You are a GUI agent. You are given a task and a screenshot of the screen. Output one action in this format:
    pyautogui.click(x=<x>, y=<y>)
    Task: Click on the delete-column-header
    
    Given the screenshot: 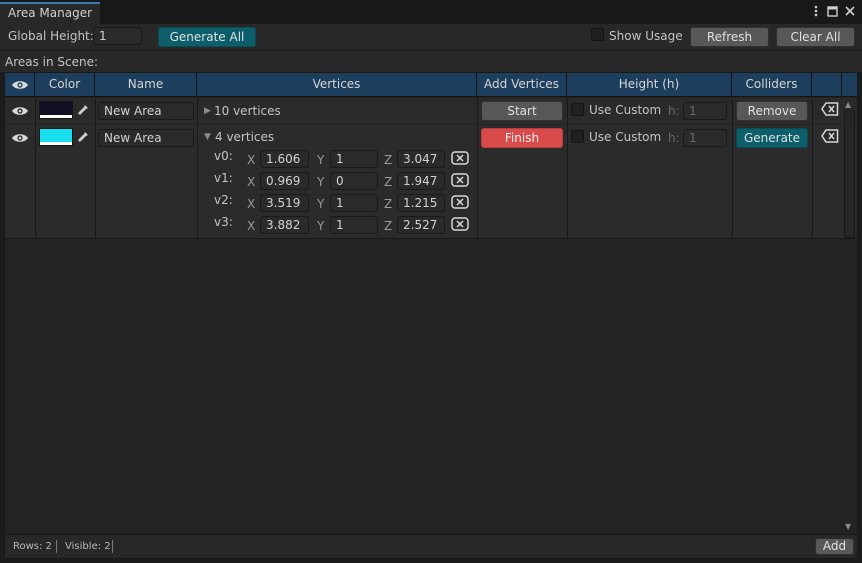 What is the action you would take?
    pyautogui.click(x=827, y=85)
    